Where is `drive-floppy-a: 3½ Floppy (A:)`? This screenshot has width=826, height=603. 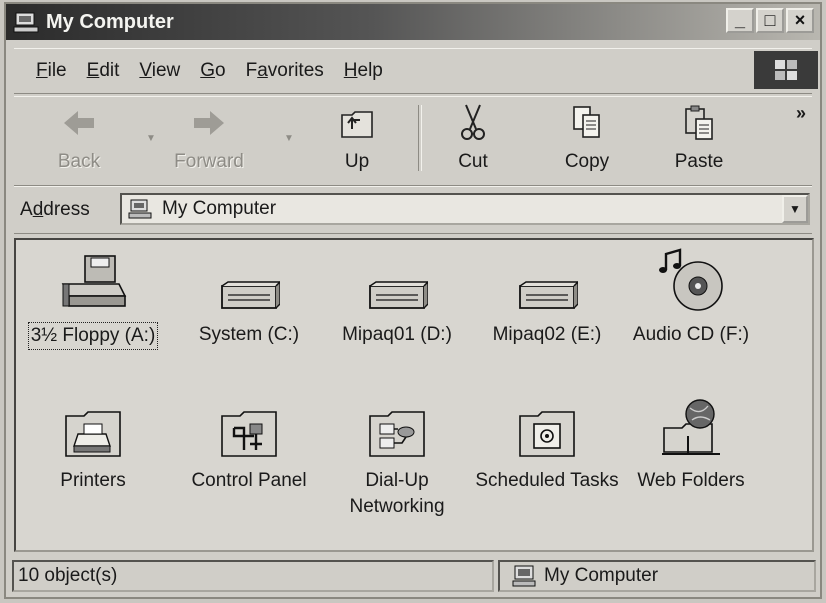
drive-floppy-a: 3½ Floppy (A:) is located at coordinates (93, 300).